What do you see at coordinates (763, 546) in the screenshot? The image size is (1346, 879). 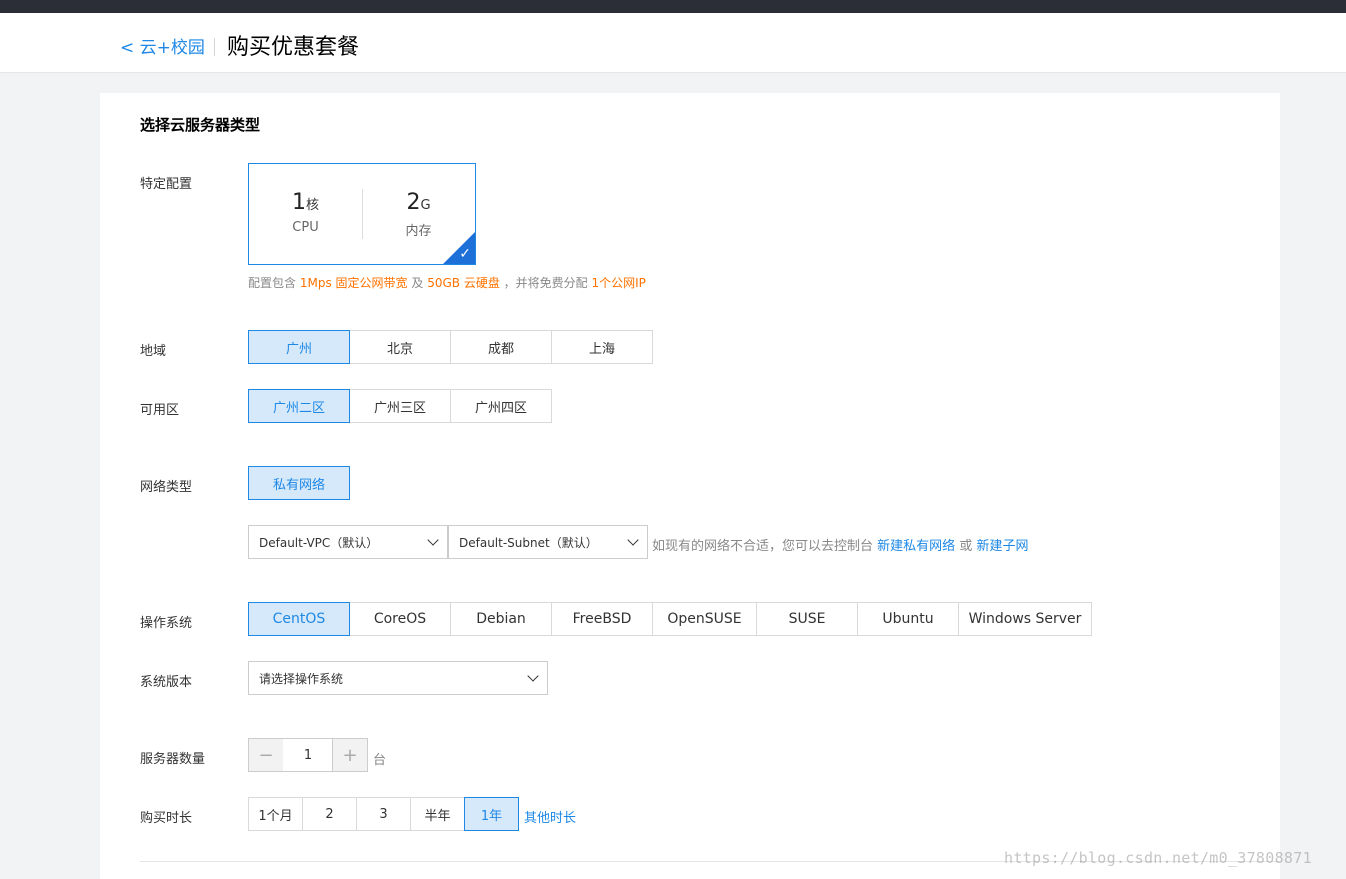 I see `network-hint-text: 如现有的网络不合适，您可以去控制台` at bounding box center [763, 546].